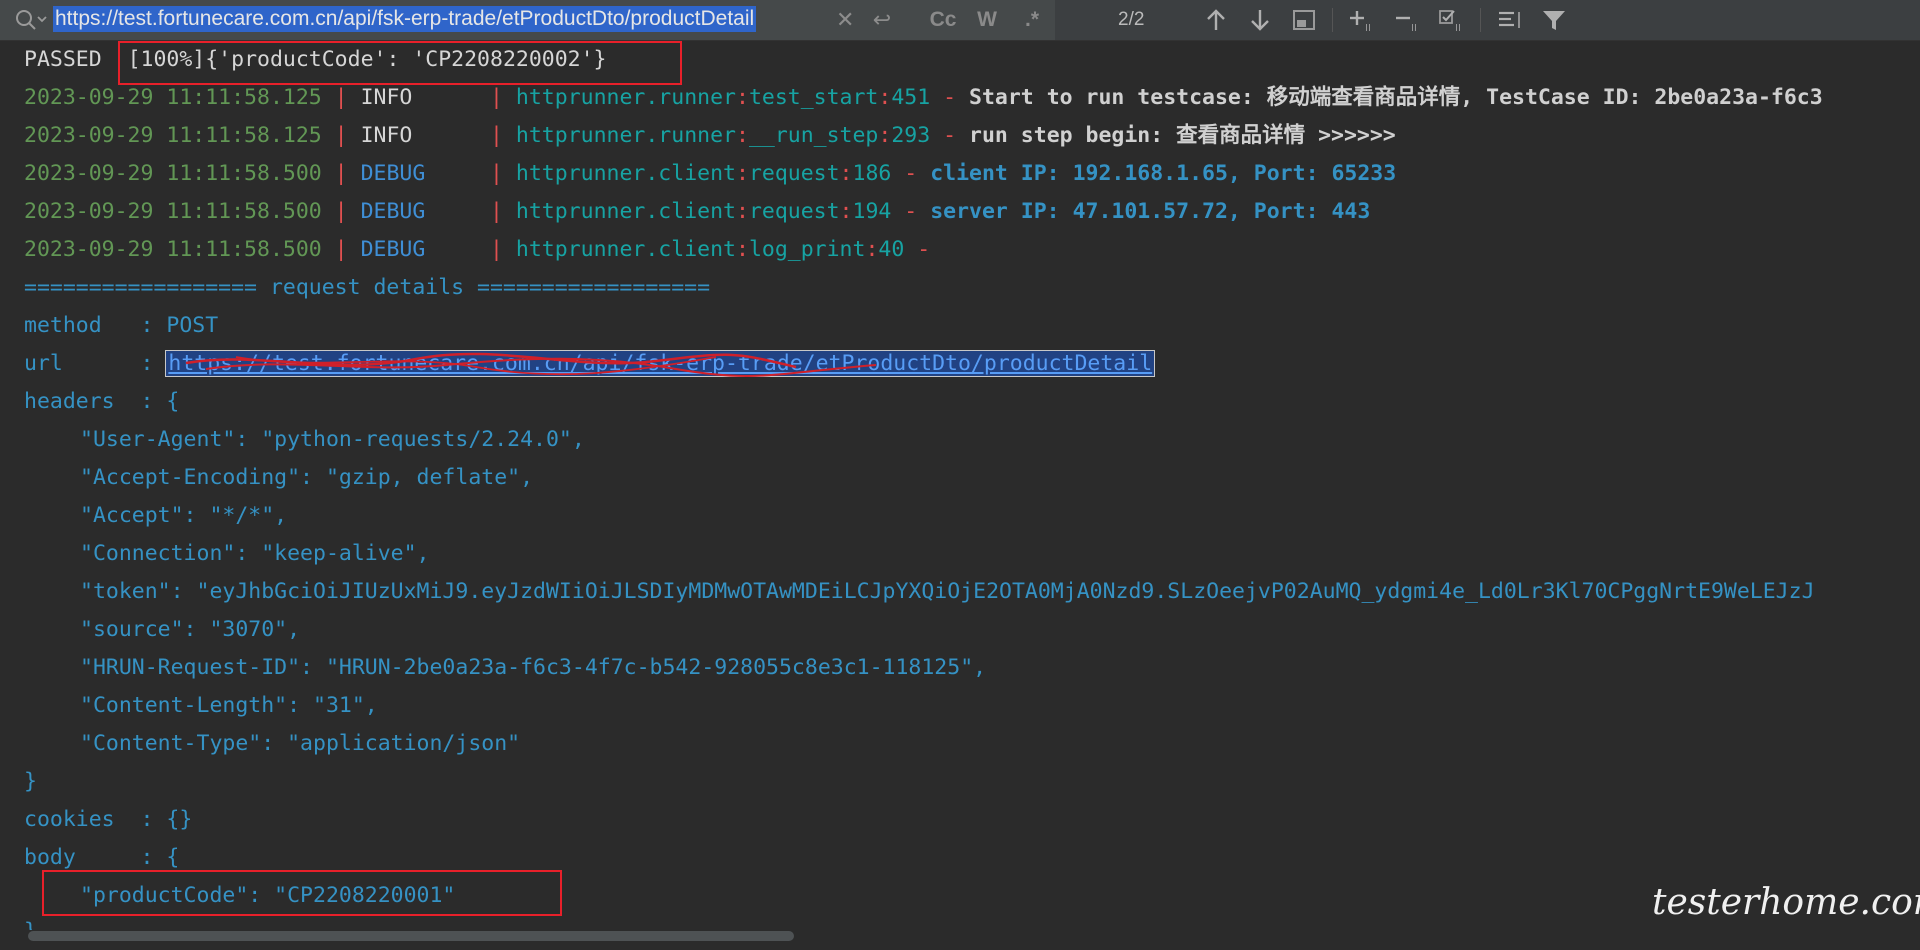 The height and width of the screenshot is (950, 1920). I want to click on new-line-icon: ↩, so click(882, 20).